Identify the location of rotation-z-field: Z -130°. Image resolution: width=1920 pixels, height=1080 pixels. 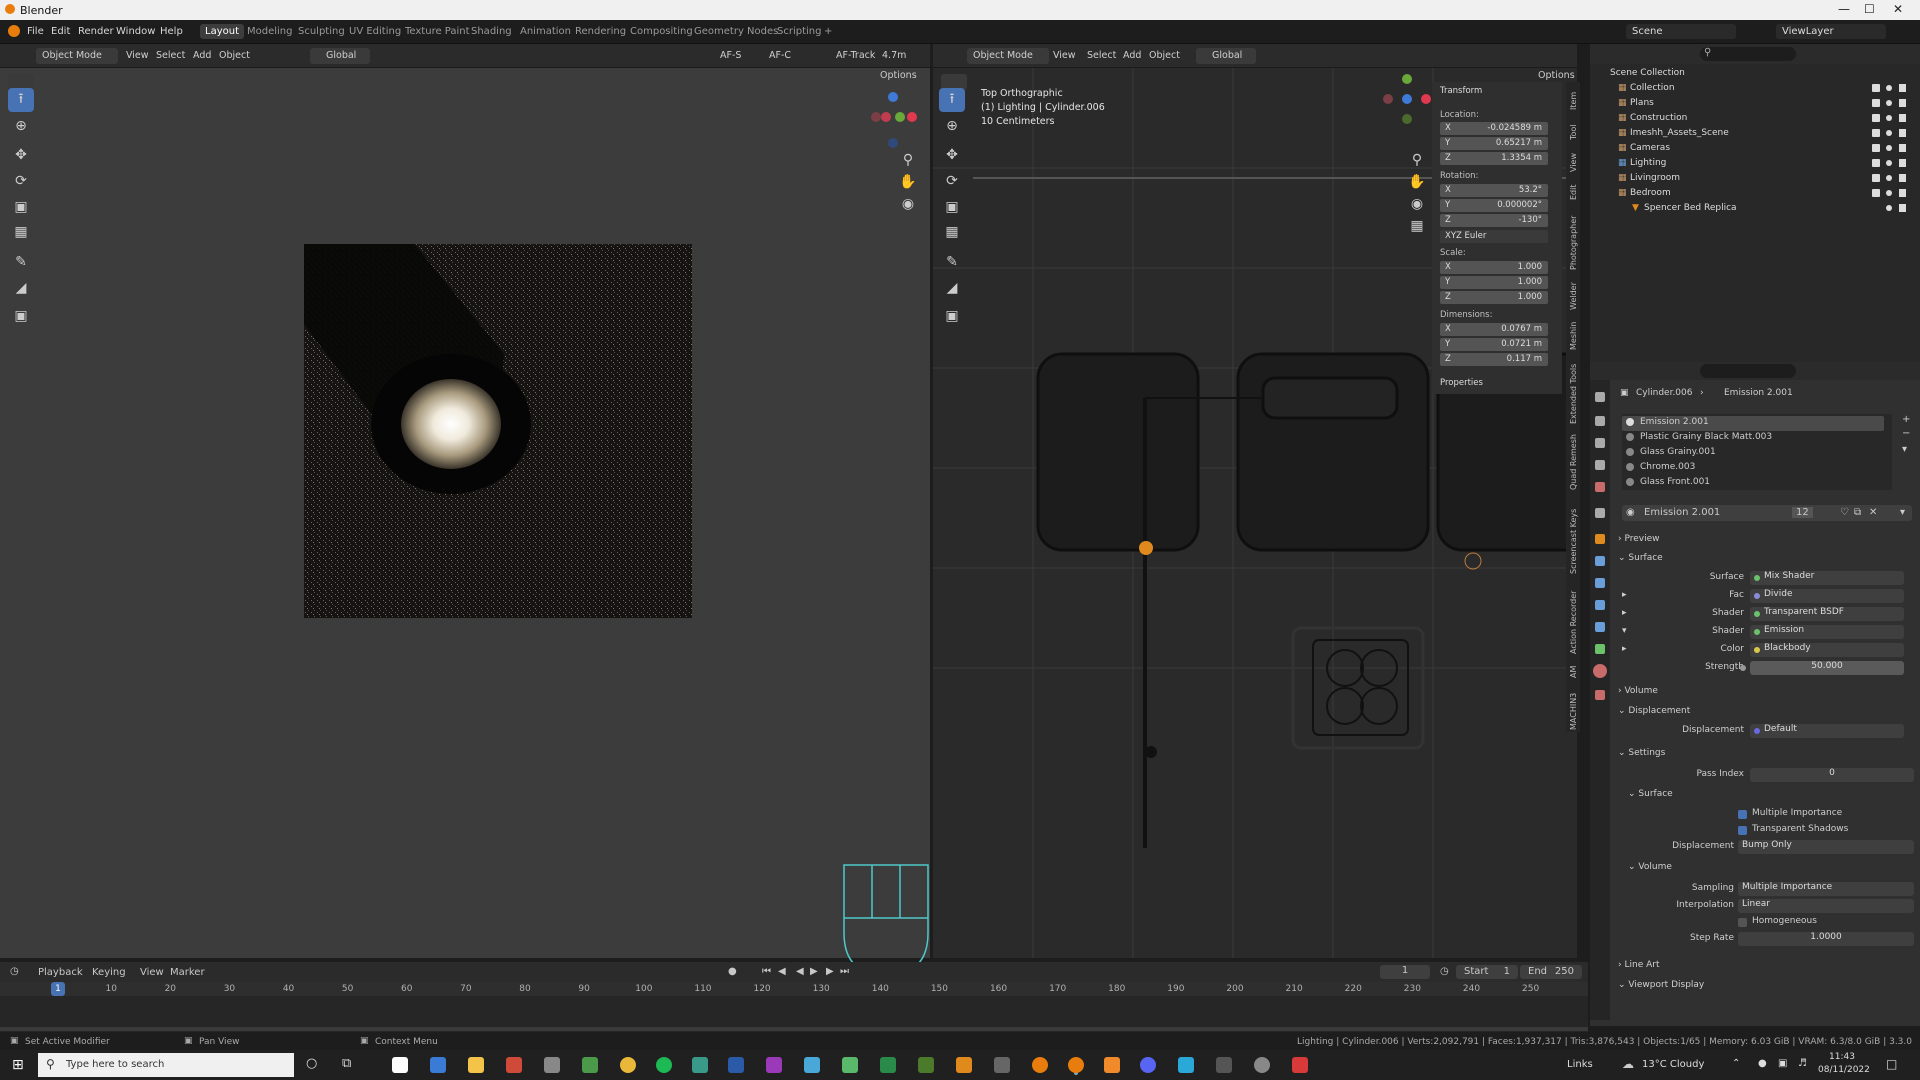
(1494, 220).